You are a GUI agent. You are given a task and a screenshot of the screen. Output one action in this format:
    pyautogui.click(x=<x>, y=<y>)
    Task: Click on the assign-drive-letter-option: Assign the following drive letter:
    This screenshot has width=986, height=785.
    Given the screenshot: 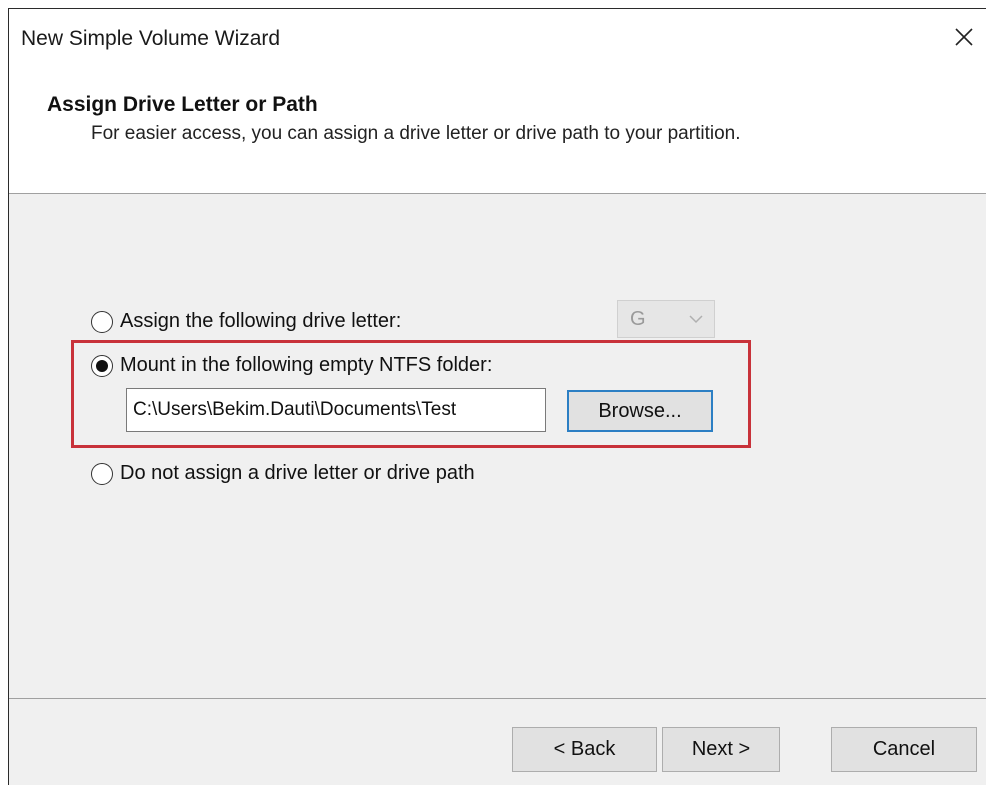 What is the action you would take?
    pyautogui.click(x=246, y=321)
    